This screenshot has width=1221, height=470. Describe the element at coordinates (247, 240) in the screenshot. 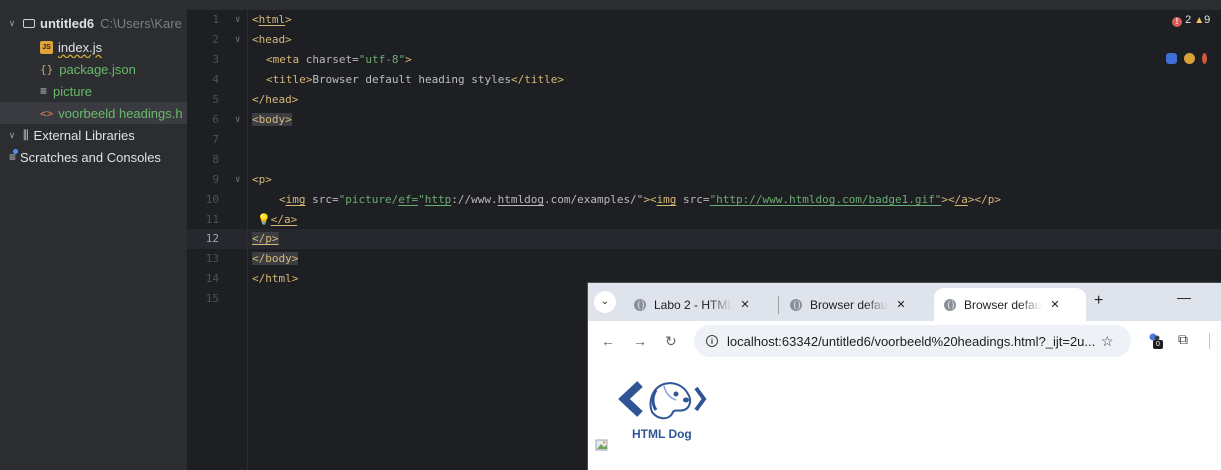

I see `gutter-separator` at that location.